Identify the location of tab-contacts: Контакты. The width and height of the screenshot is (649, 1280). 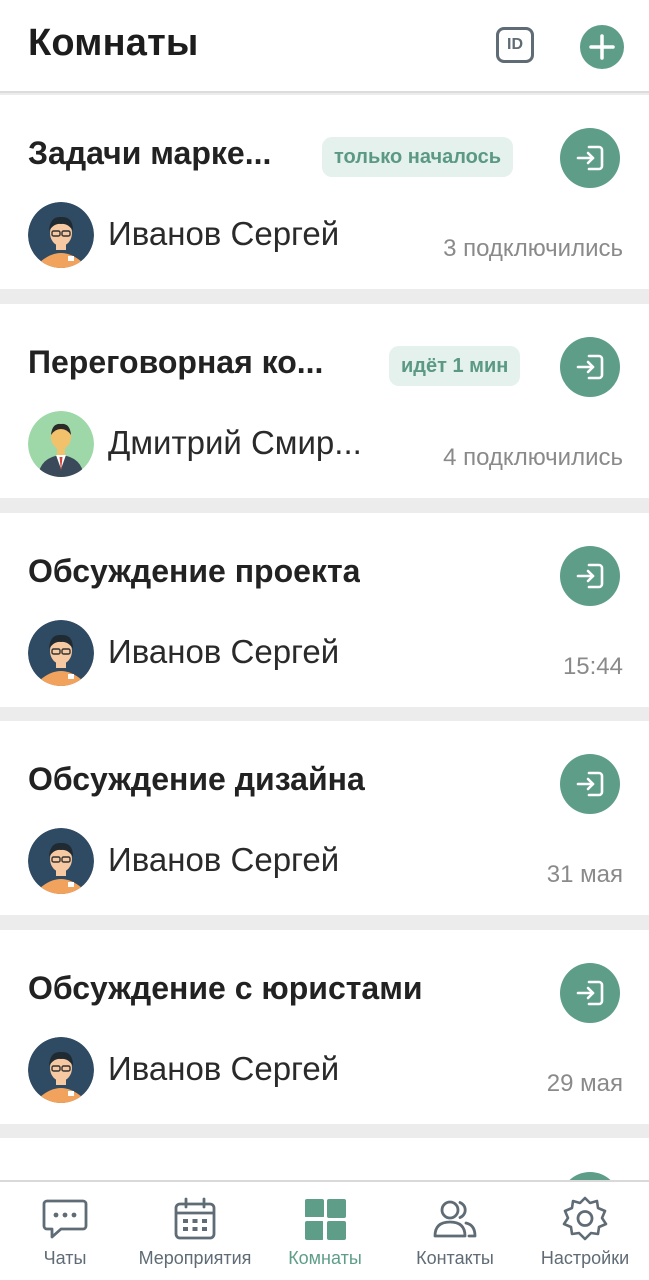
(455, 1231).